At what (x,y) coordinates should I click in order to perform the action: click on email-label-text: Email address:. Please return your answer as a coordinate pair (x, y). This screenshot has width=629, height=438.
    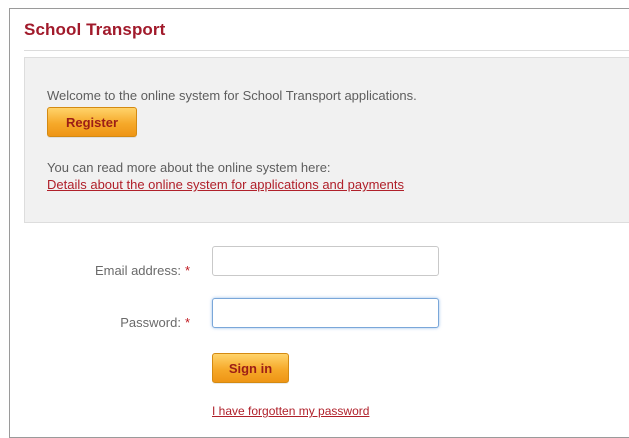
    Looking at the image, I should click on (137, 270).